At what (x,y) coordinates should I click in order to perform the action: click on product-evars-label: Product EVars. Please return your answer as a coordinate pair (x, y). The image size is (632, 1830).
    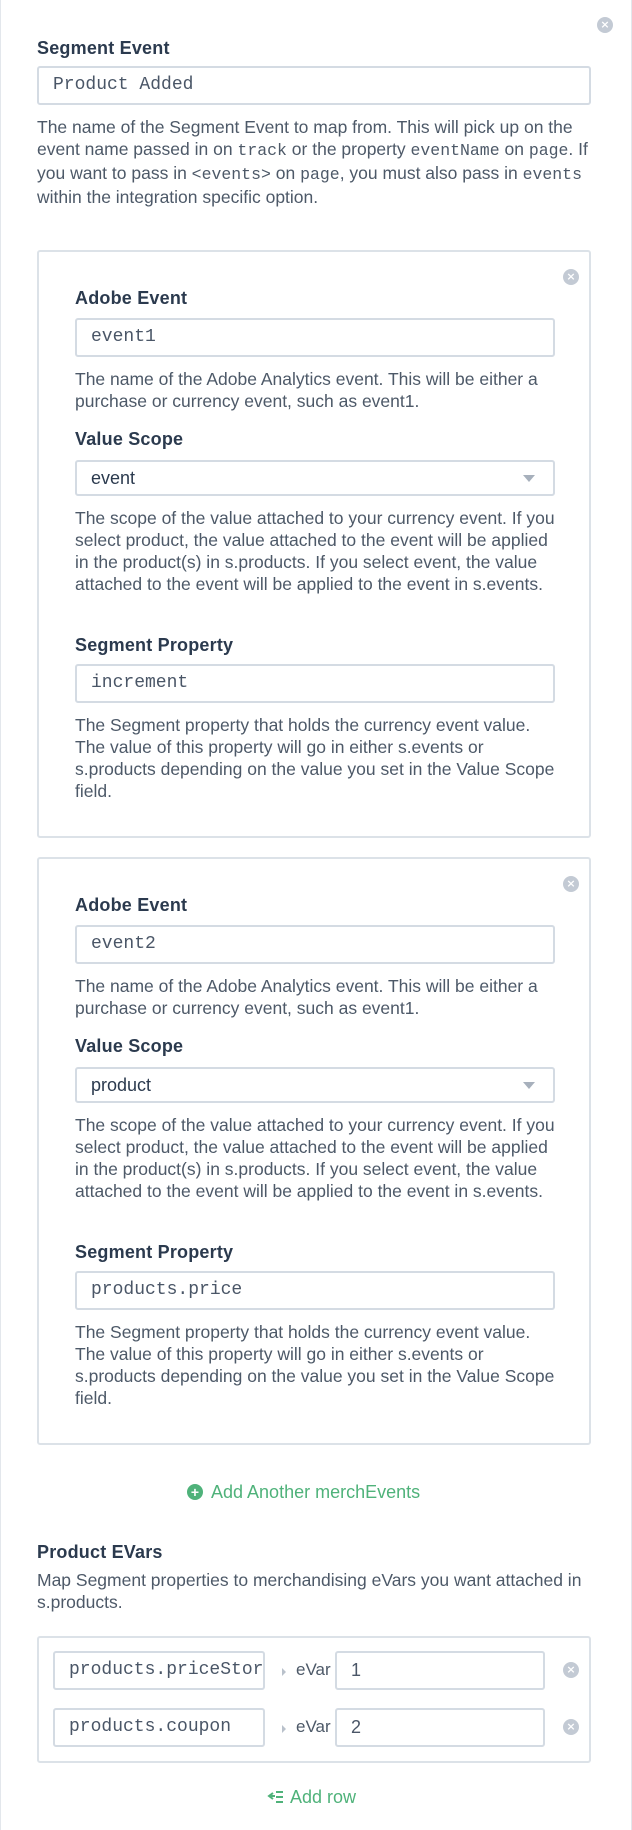
    Looking at the image, I should click on (100, 1552).